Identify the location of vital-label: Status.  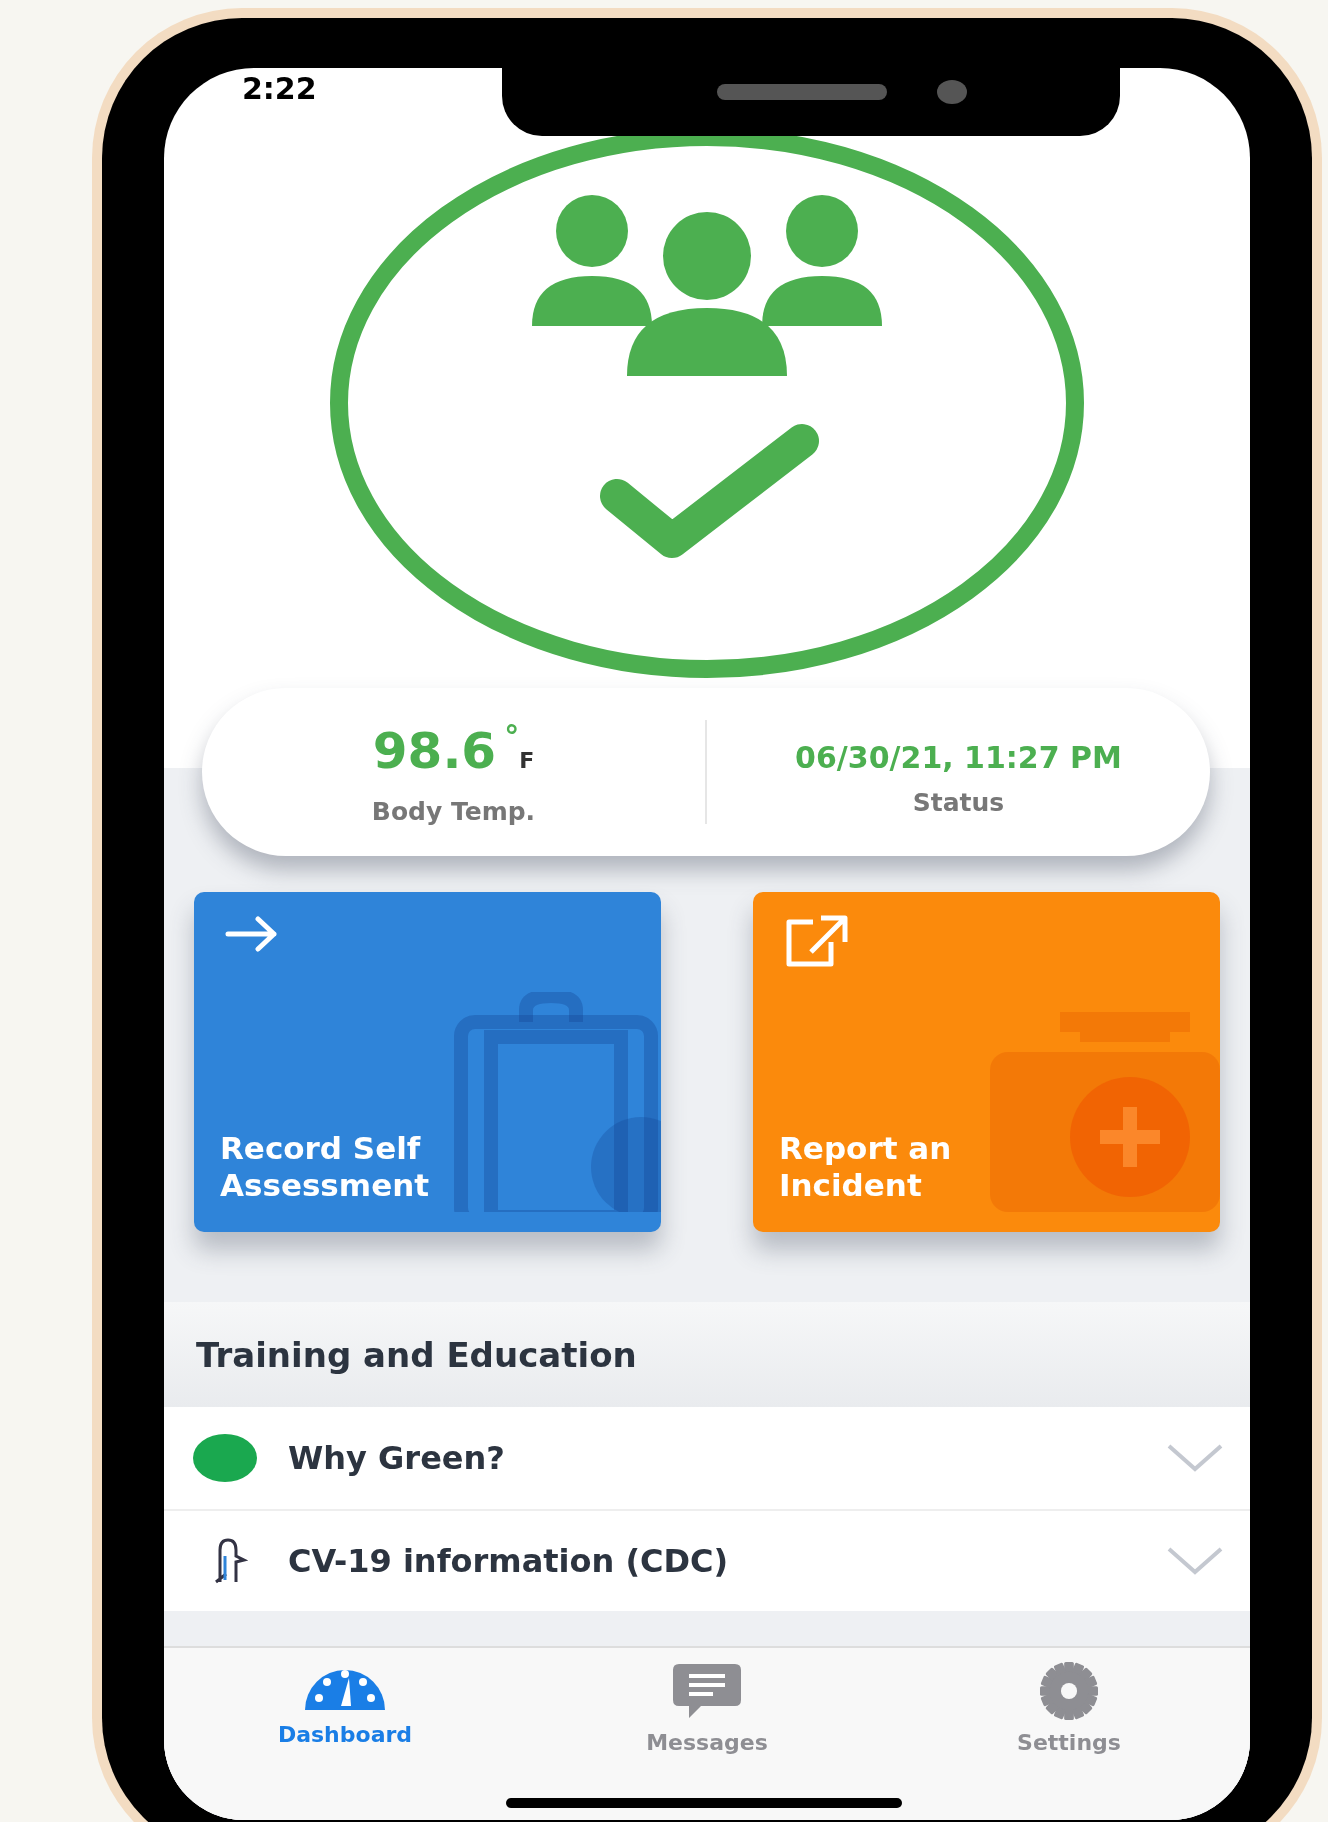
(958, 802).